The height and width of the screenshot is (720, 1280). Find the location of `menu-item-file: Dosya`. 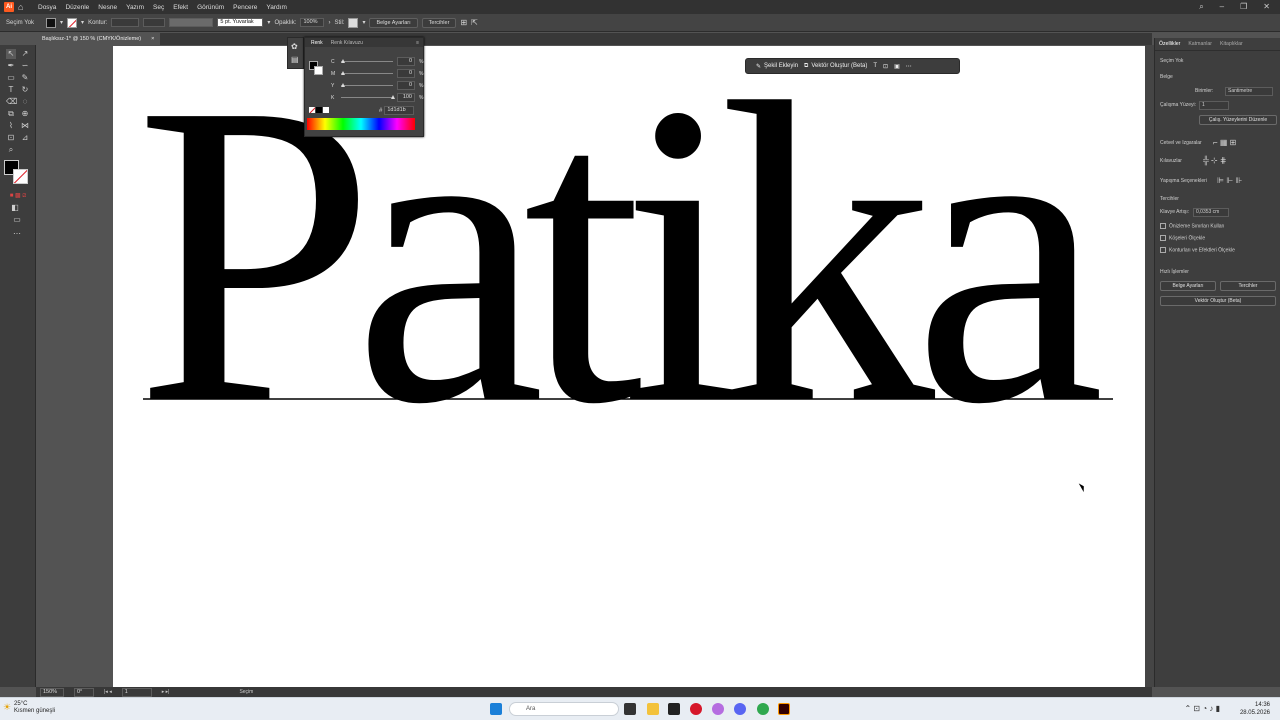

menu-item-file: Dosya is located at coordinates (47, 7).